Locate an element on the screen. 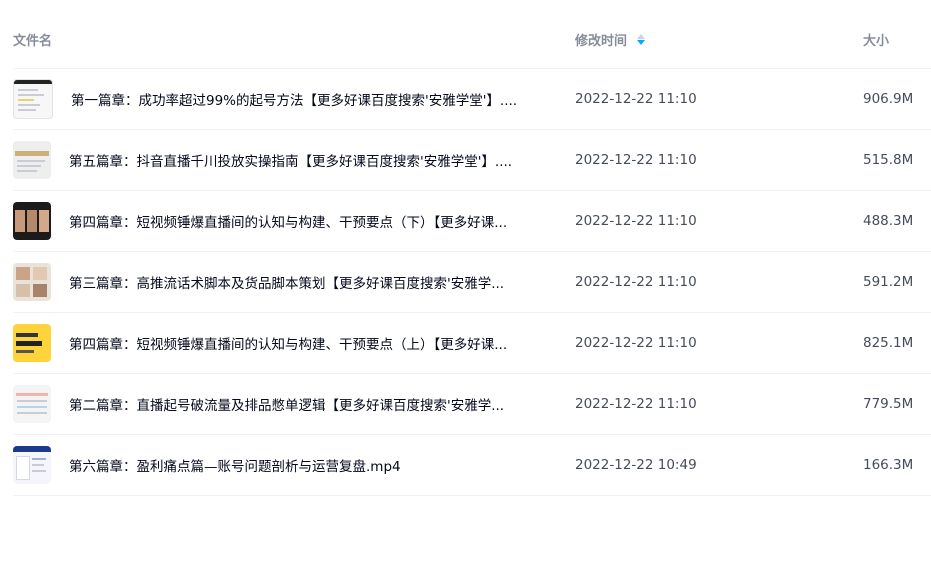  column-header-time-label: 修改时间 is located at coordinates (601, 41).